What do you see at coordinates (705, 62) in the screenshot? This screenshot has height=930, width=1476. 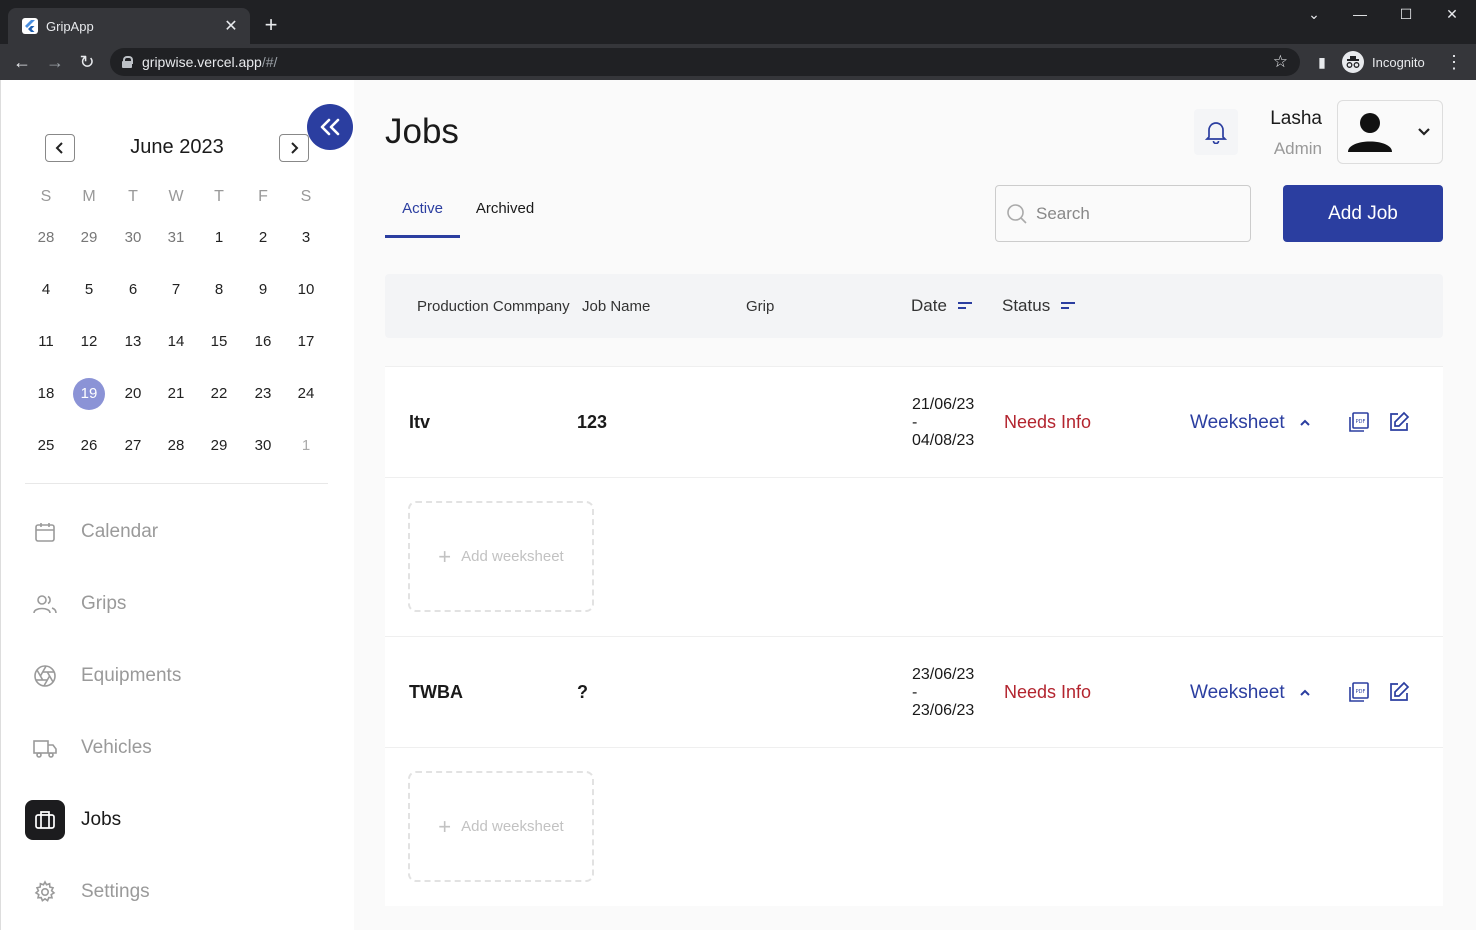 I see `address-bar: gripwise.vercel.app /#/ ☆` at bounding box center [705, 62].